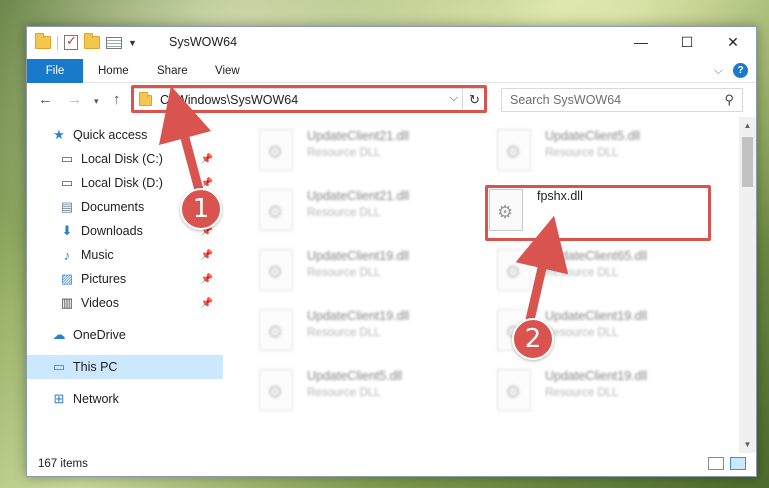 The width and height of the screenshot is (769, 488). Describe the element at coordinates (45, 99) in the screenshot. I see `back-arrow-icon: ←` at that location.